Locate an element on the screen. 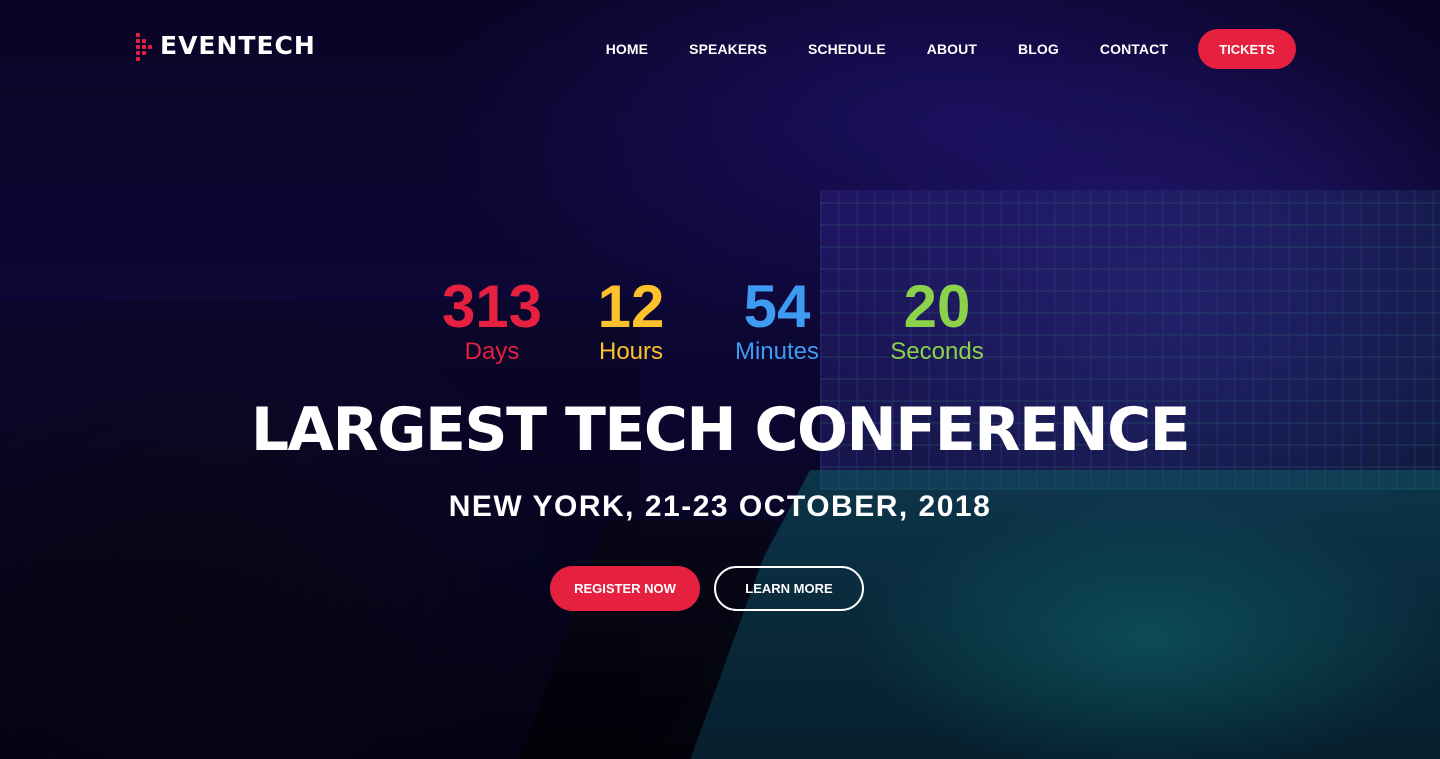  nav-about: ABOUT is located at coordinates (952, 49).